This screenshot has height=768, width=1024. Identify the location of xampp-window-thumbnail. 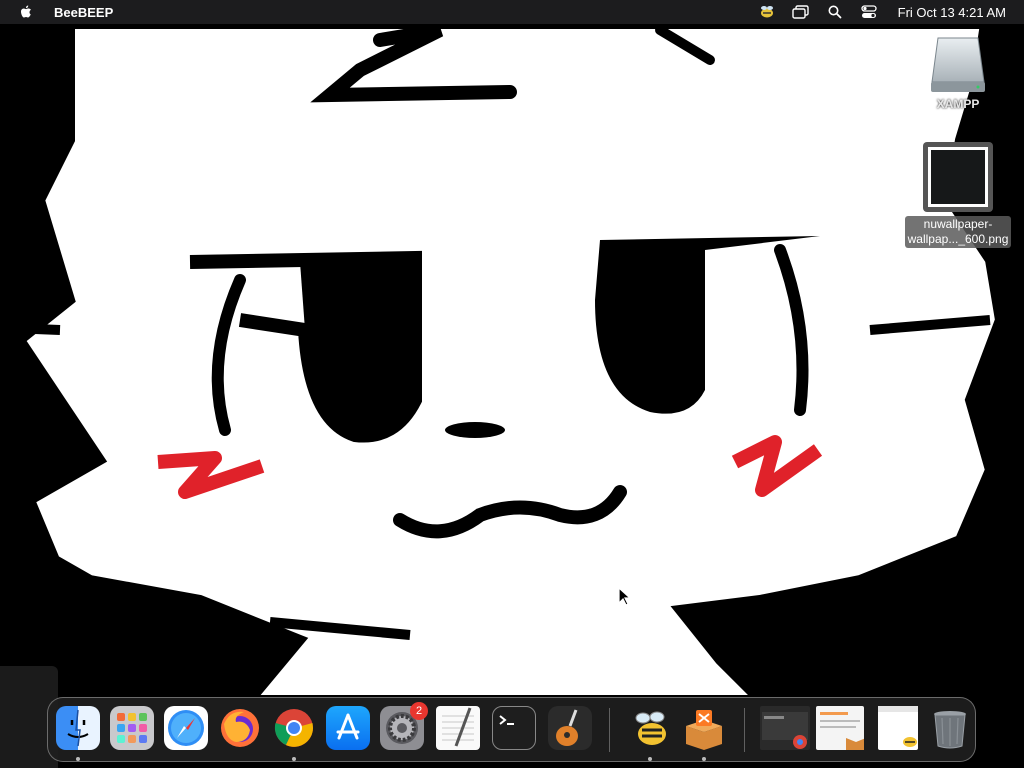
(841, 728).